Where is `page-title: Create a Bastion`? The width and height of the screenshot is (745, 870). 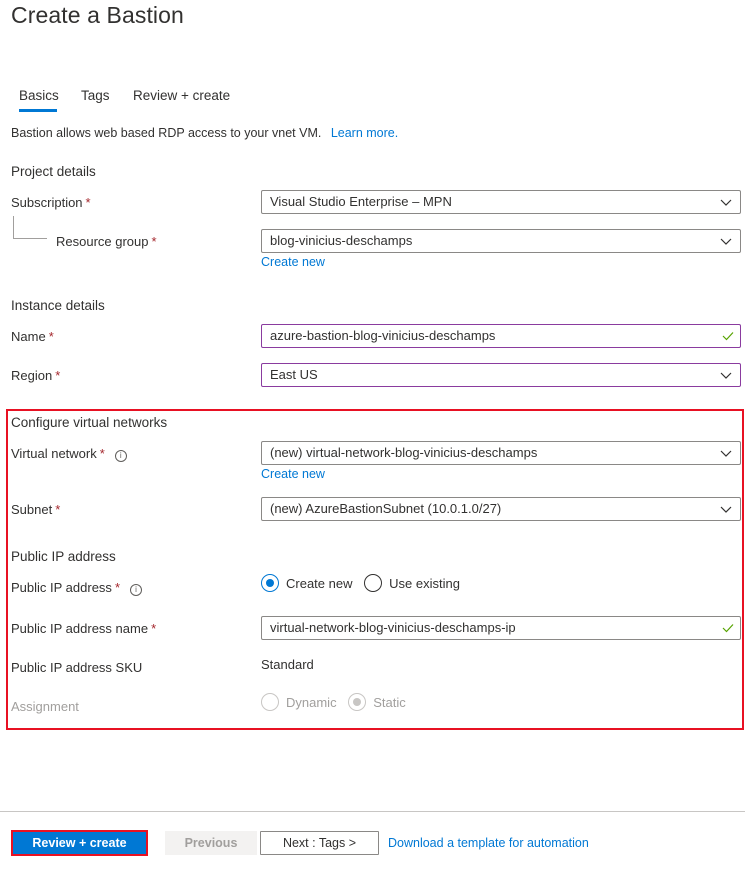
page-title: Create a Bastion is located at coordinates (97, 15).